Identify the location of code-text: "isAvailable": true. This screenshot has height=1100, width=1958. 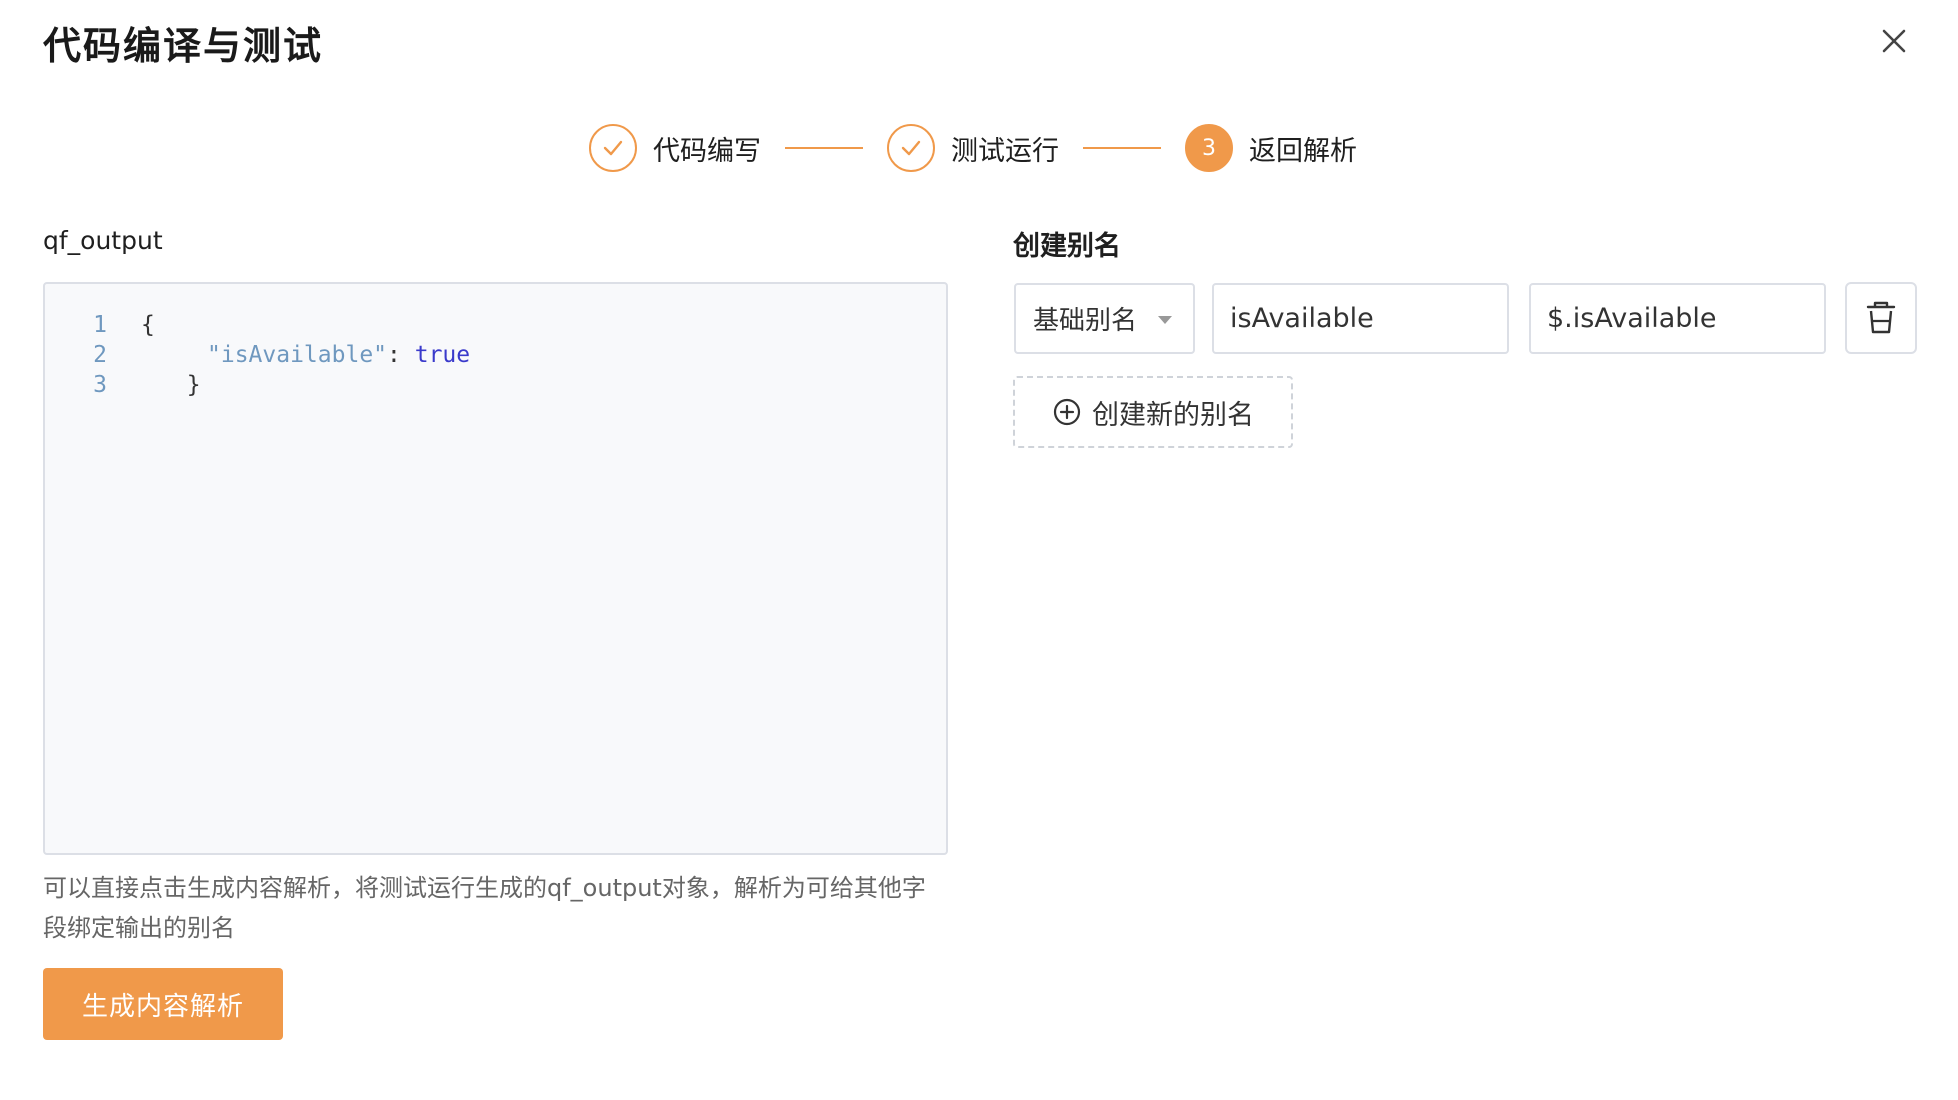
(288, 355).